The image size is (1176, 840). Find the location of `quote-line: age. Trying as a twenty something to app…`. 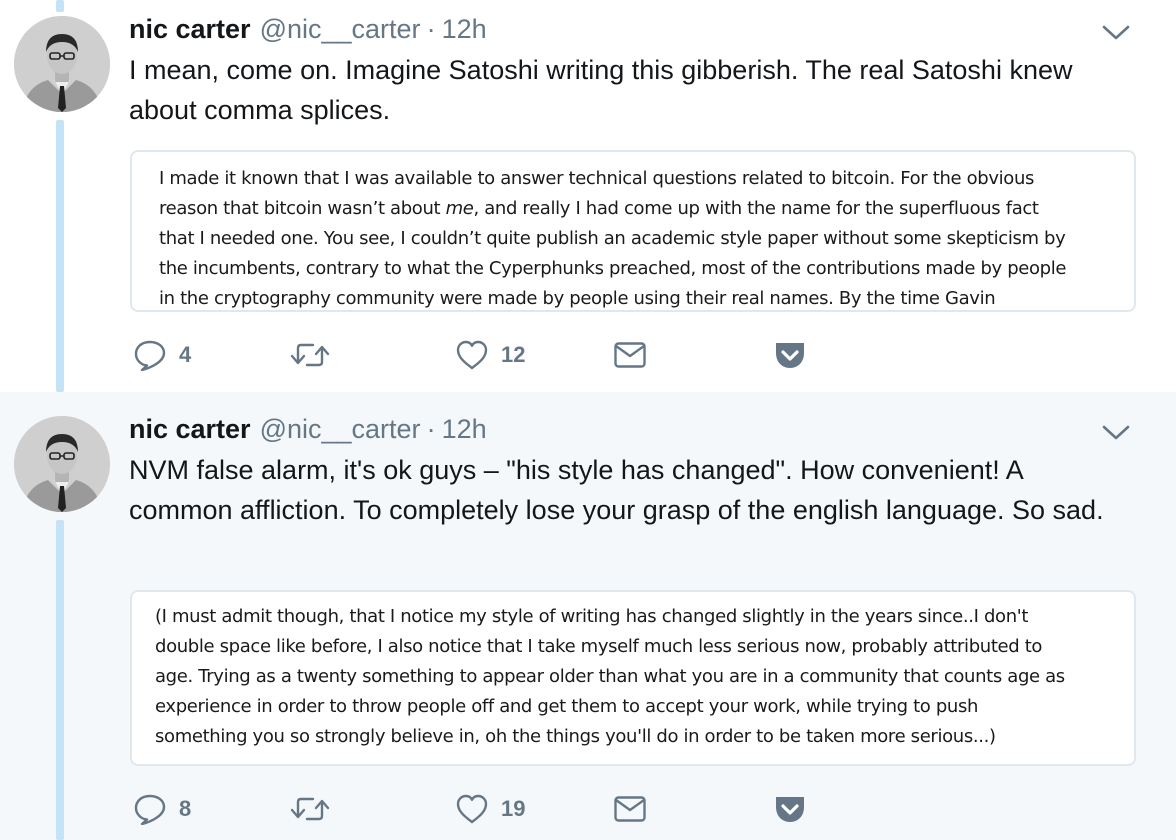

quote-line: age. Trying as a twenty something to app… is located at coordinates (610, 676).